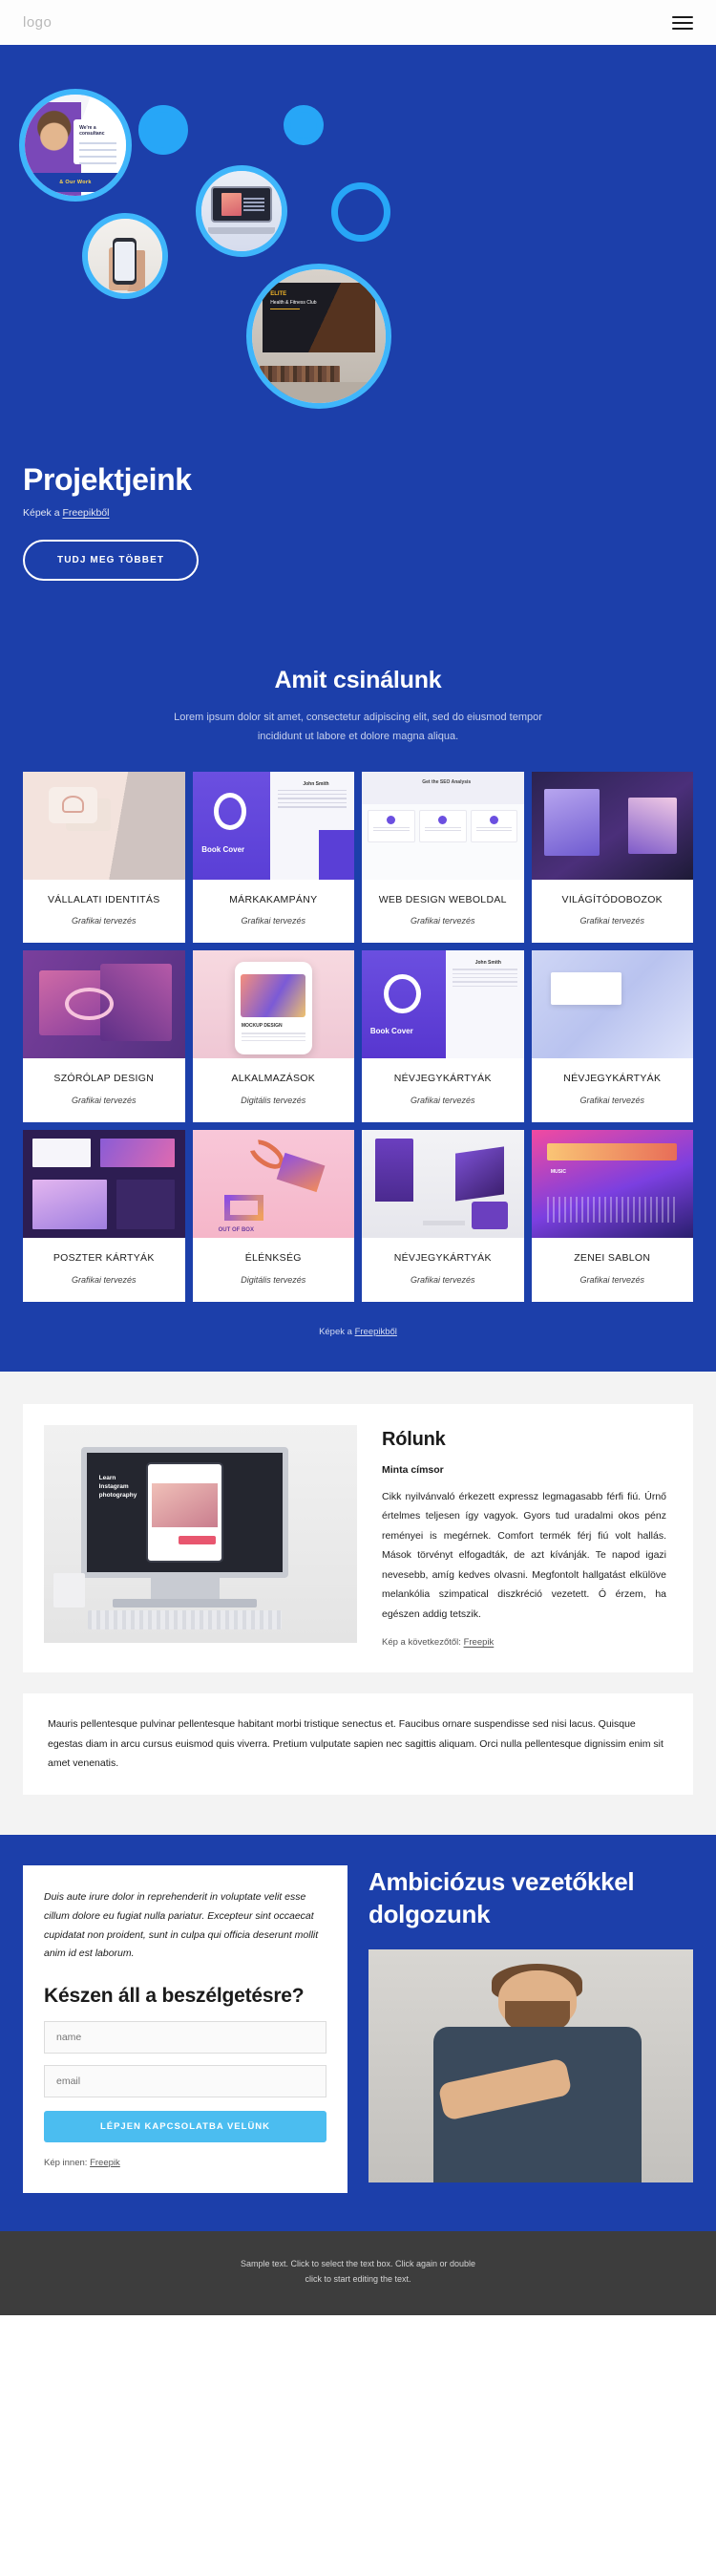  What do you see at coordinates (319, 317) in the screenshot?
I see `fitness-screen: ELITE Health & Fitness Club` at bounding box center [319, 317].